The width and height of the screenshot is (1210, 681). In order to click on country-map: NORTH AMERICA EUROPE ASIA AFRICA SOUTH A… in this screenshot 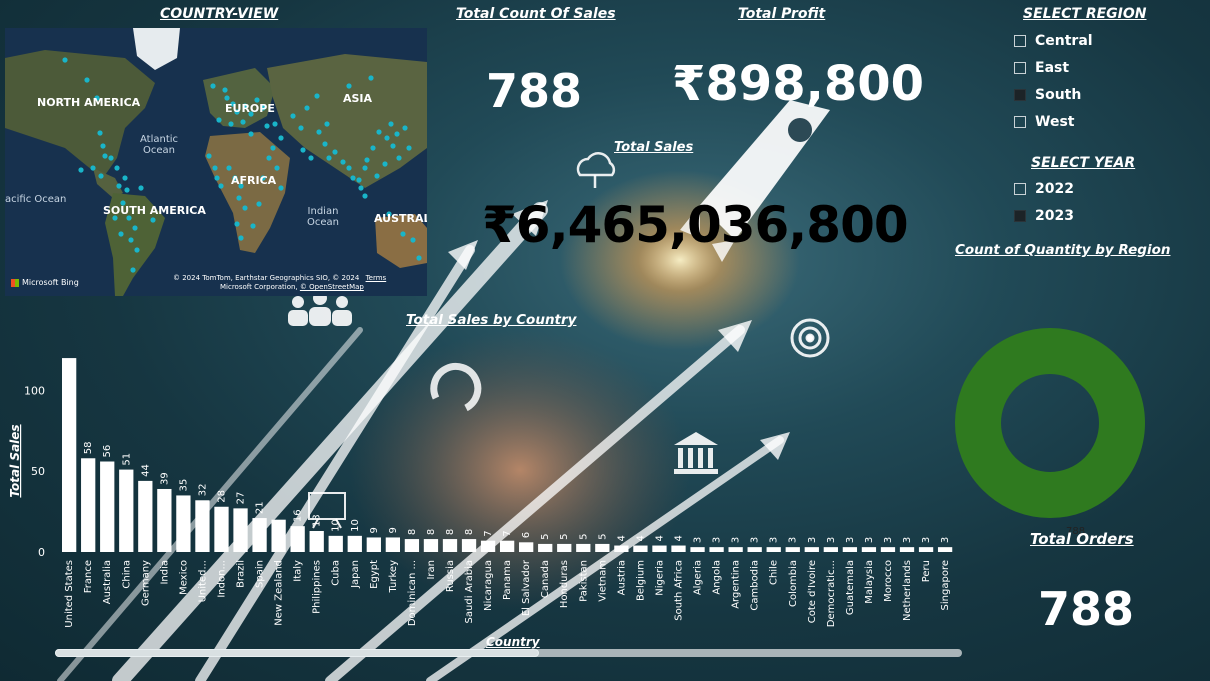, I will do `click(216, 162)`.